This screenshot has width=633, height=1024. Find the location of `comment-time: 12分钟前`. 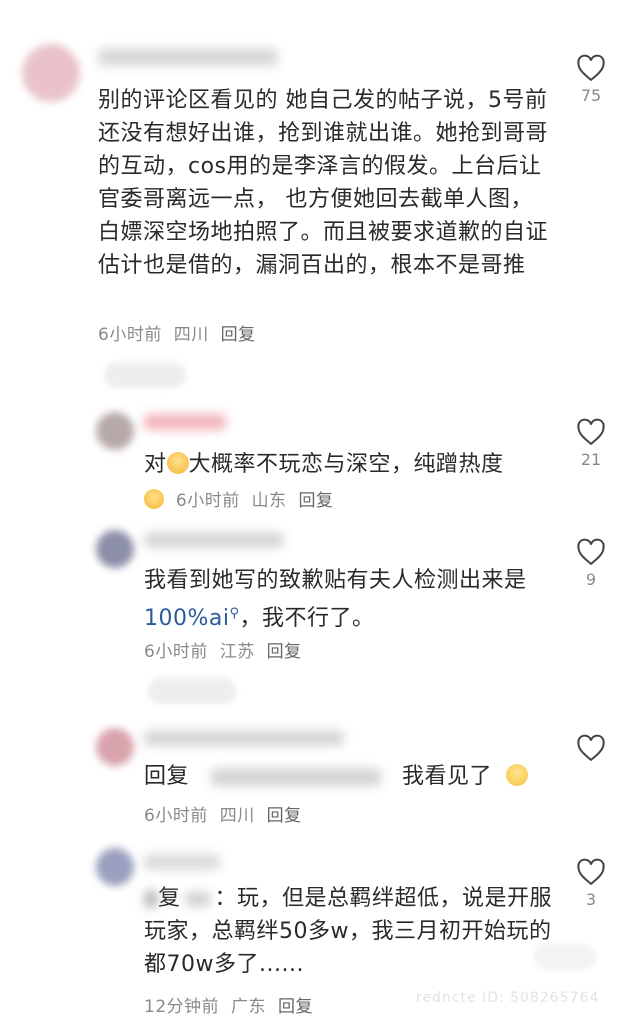

comment-time: 12分钟前 is located at coordinates (182, 1007).